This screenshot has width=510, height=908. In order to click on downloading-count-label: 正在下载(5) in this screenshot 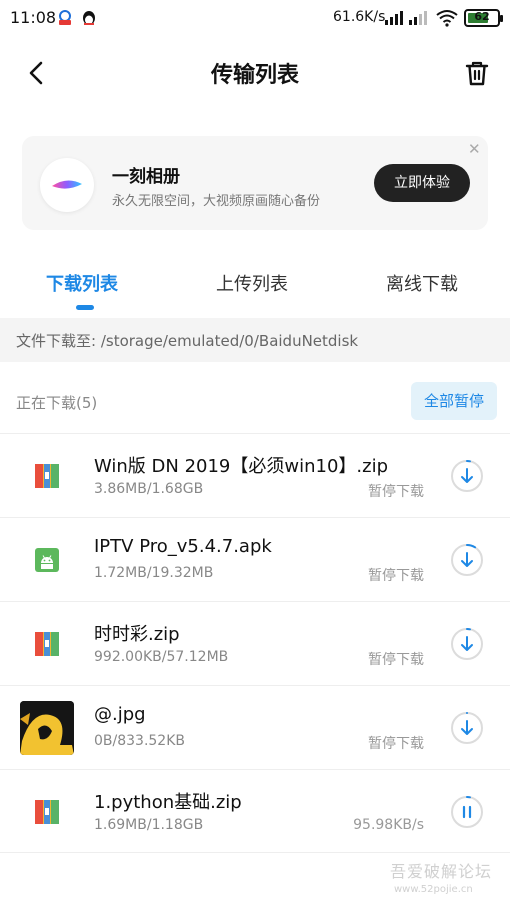, I will do `click(57, 403)`.